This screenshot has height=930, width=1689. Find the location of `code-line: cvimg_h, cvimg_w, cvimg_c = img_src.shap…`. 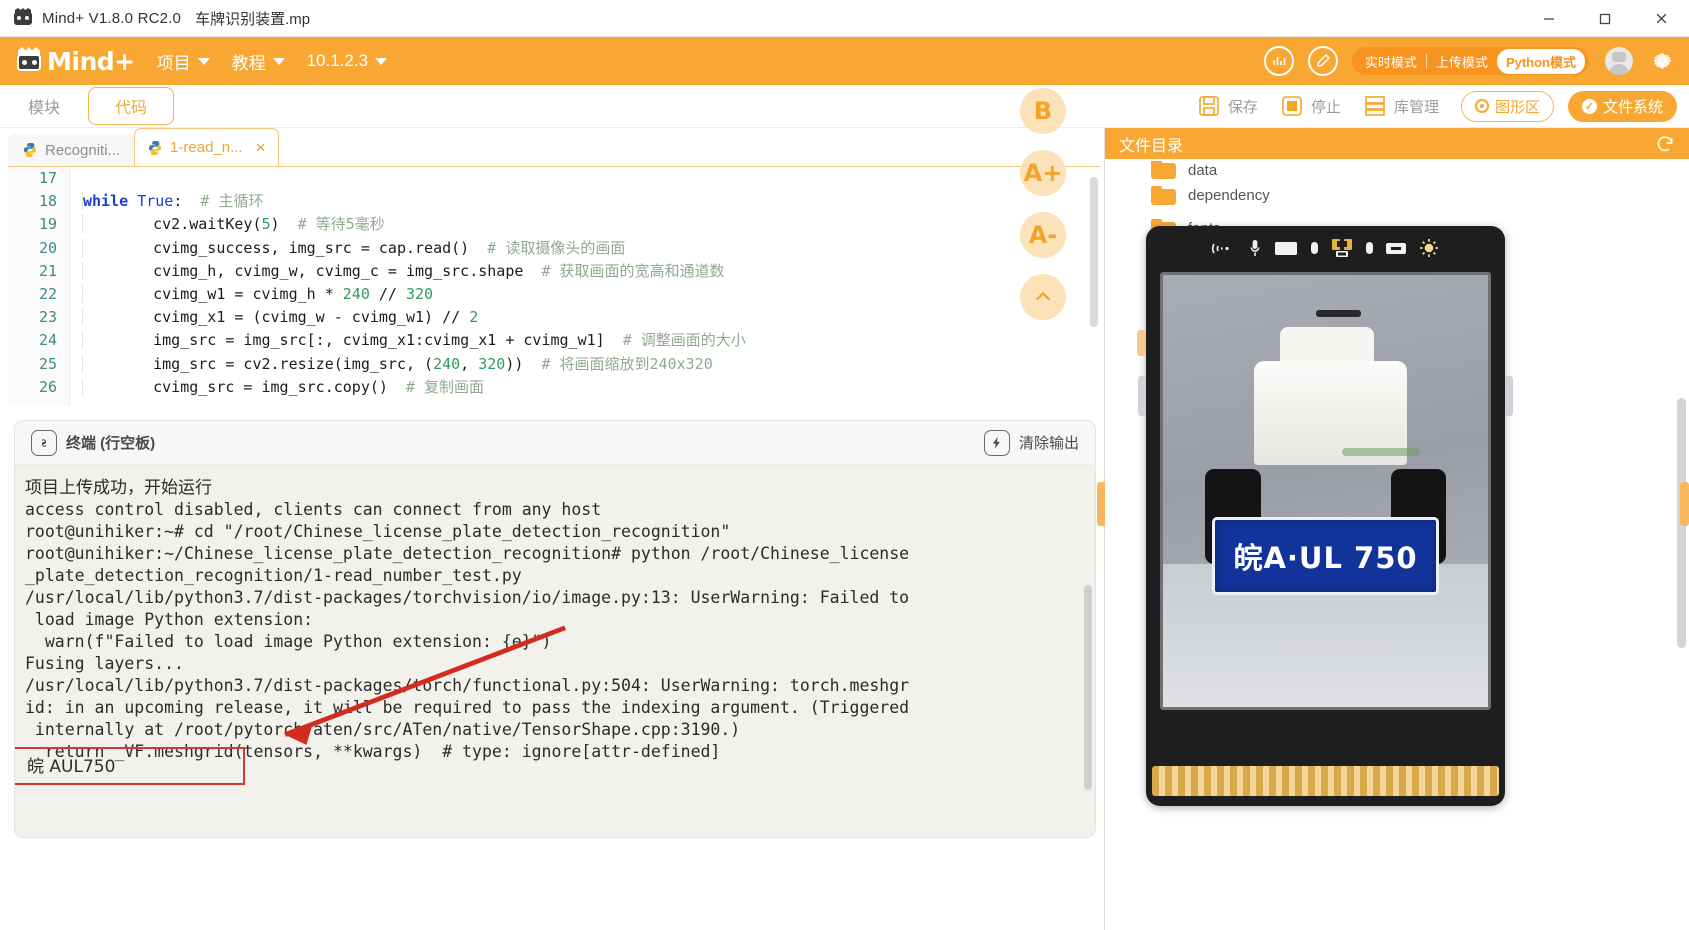

code-line: cvimg_h, cvimg_w, cvimg_c = img_src.shap… is located at coordinates (591, 271).